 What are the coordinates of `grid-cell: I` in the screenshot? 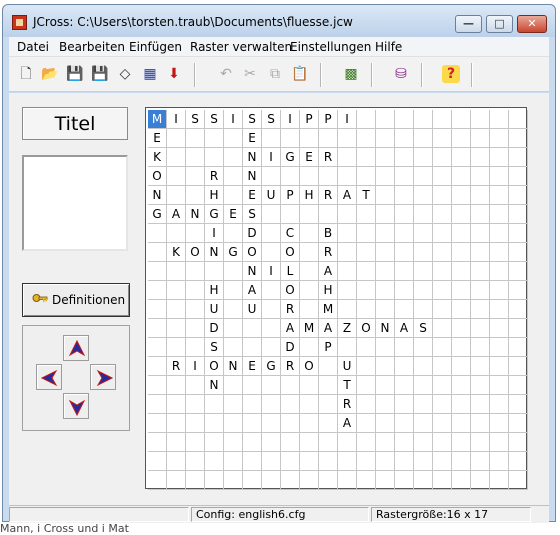 It's located at (233, 119).